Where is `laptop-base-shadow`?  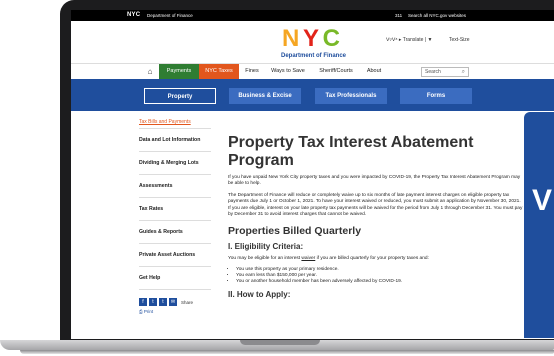 laptop-base-shadow is located at coordinates (287, 352).